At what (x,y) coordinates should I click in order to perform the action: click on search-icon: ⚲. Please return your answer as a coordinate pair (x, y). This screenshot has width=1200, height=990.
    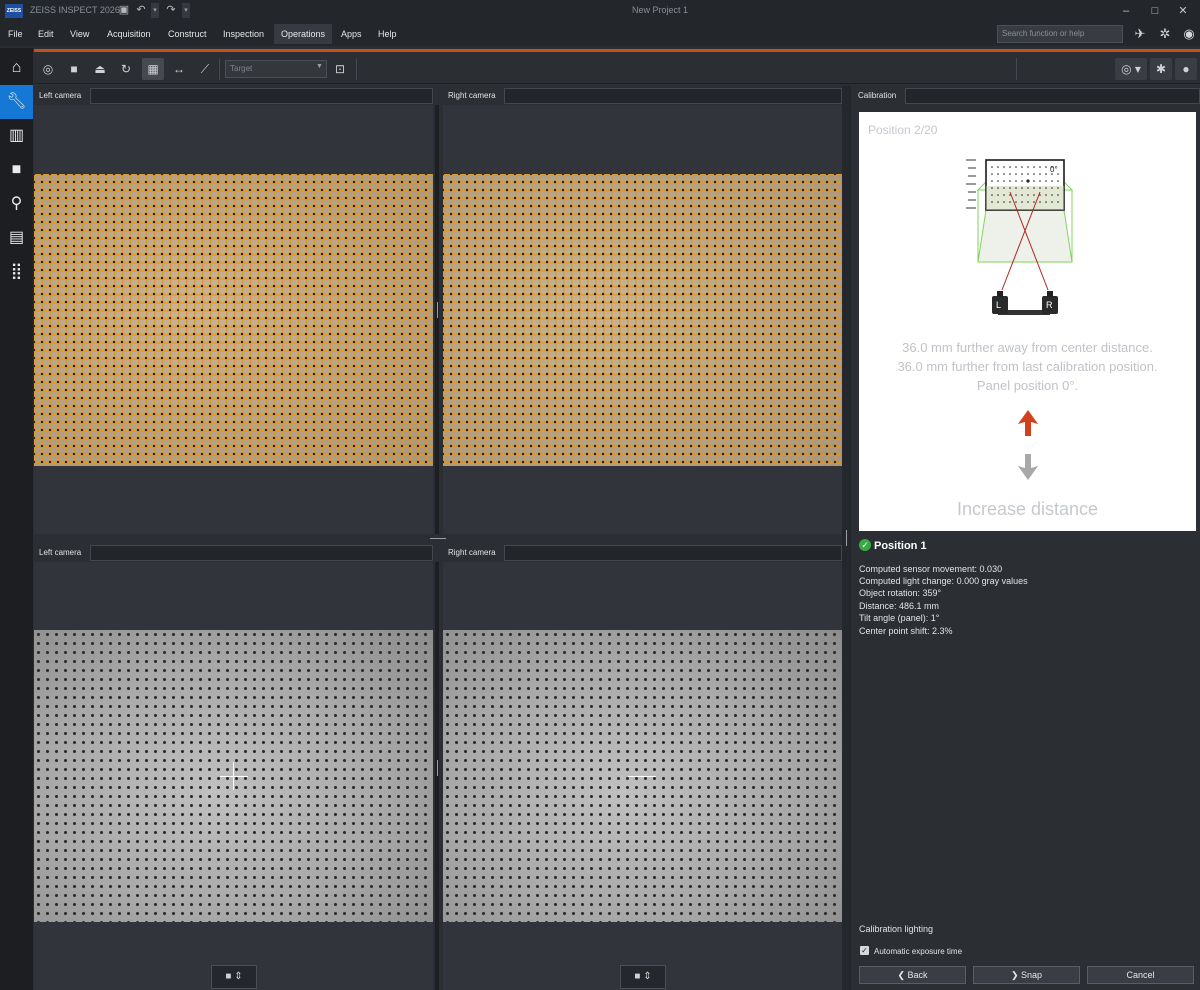
    Looking at the image, I should click on (16, 204).